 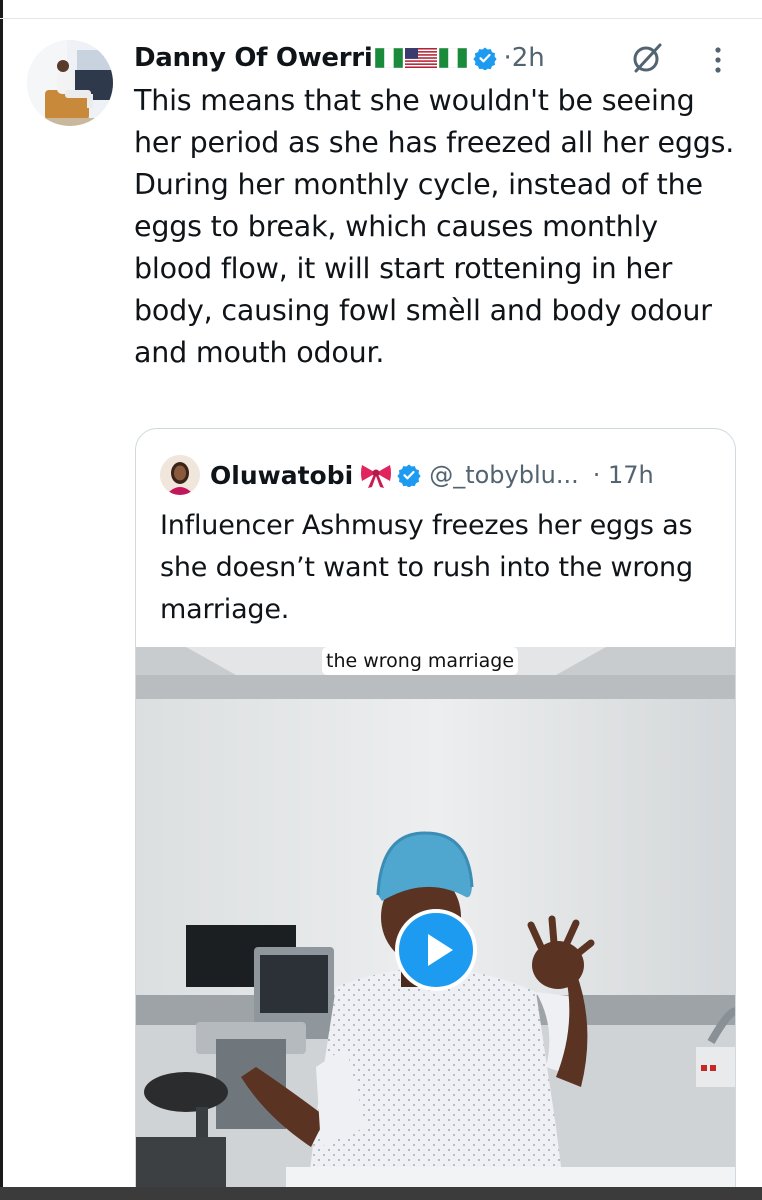 What do you see at coordinates (381, 1193) in the screenshot?
I see `bottom-bar` at bounding box center [381, 1193].